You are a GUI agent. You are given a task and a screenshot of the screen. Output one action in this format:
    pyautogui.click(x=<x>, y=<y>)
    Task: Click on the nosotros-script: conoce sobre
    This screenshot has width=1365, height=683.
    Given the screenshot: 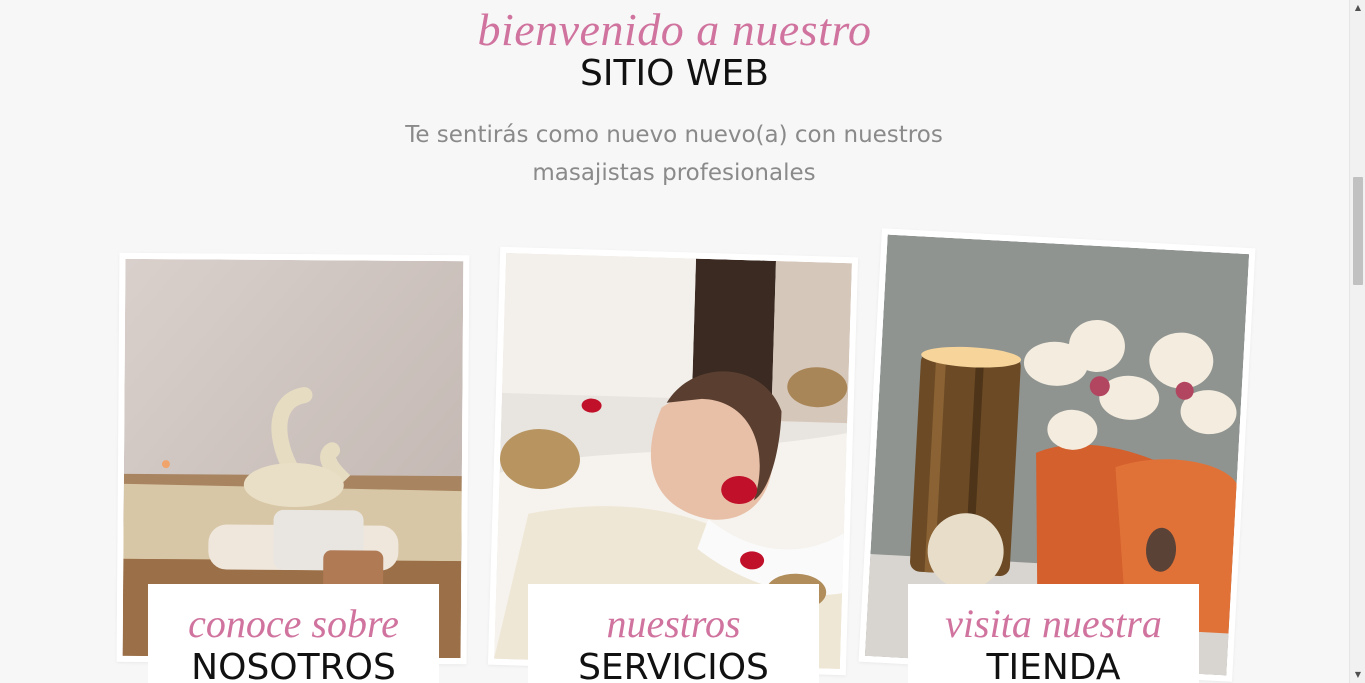 What is the action you would take?
    pyautogui.click(x=293, y=623)
    